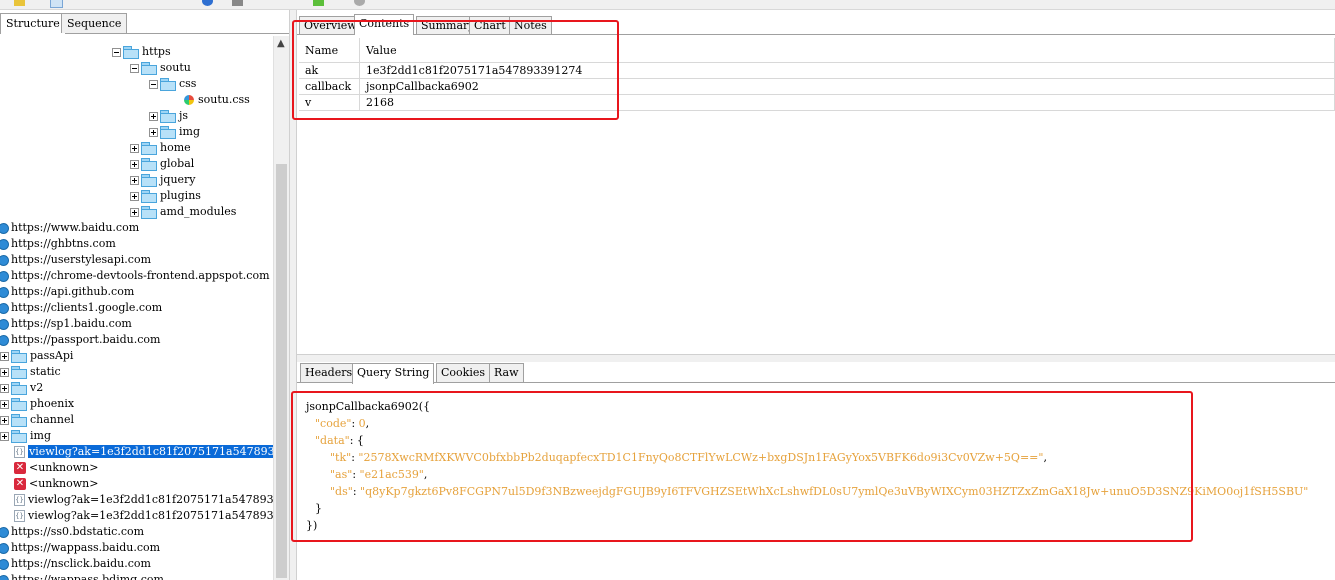 This screenshot has height=580, width=1335. I want to click on tree-node: https://ghbtns.com, so click(58, 244).